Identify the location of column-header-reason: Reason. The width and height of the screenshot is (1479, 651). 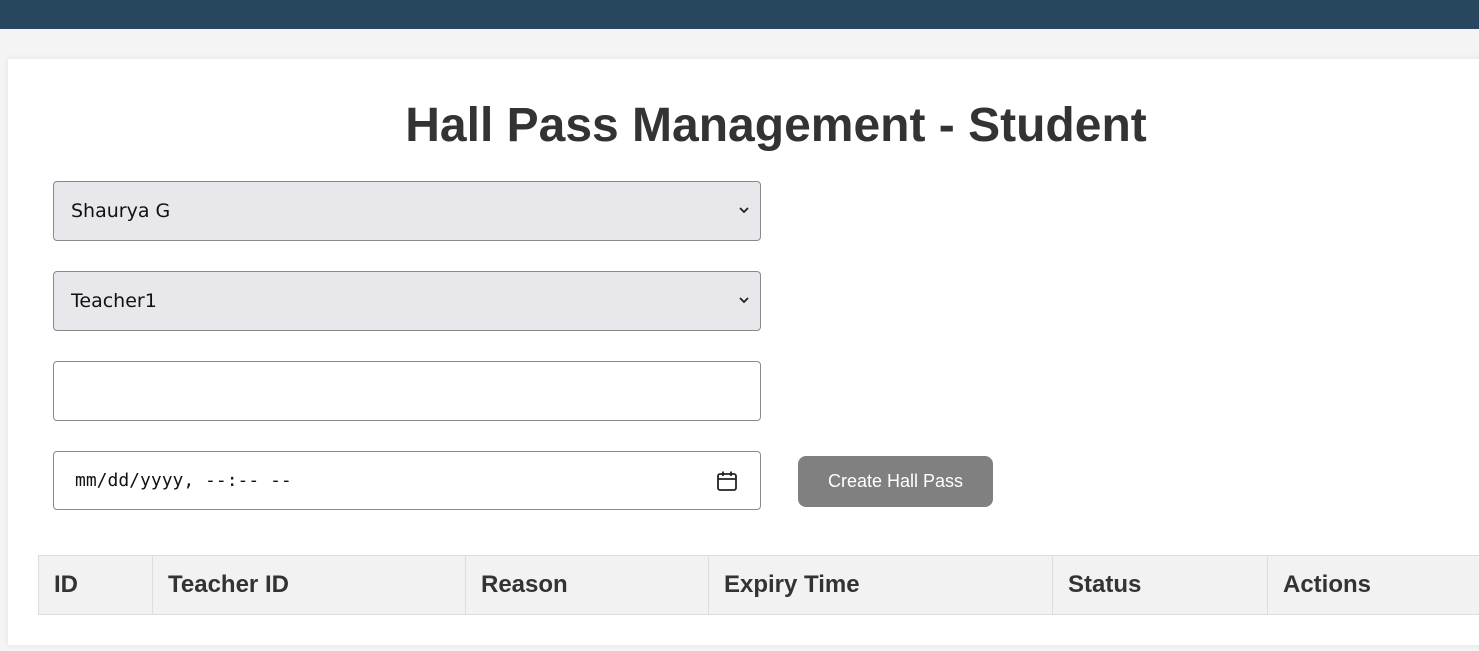
(587, 585).